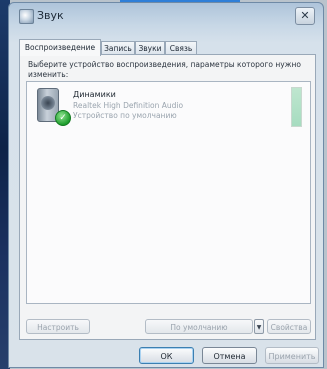  I want to click on set-default-button: По умолчанию, so click(199, 326).